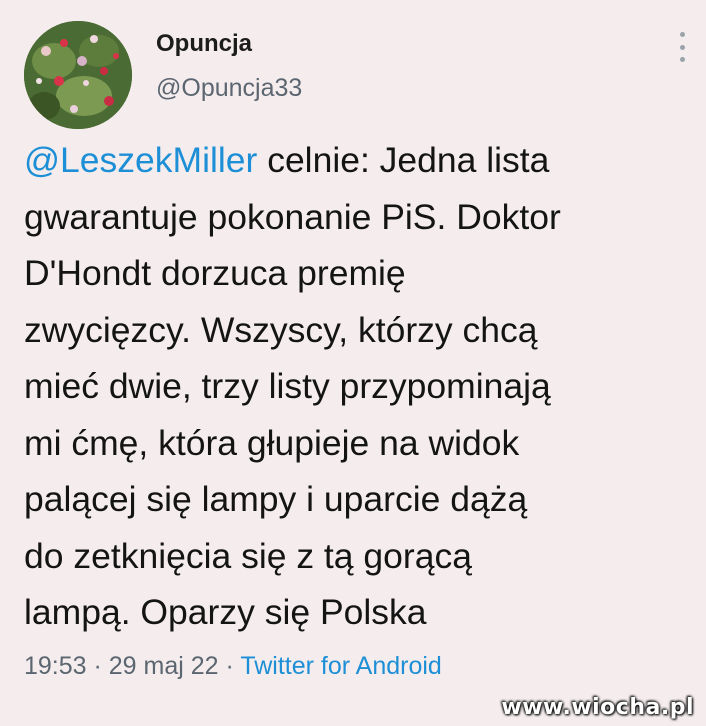 The width and height of the screenshot is (706, 726). I want to click on watermark: www.wiocha.pl, so click(597, 707).